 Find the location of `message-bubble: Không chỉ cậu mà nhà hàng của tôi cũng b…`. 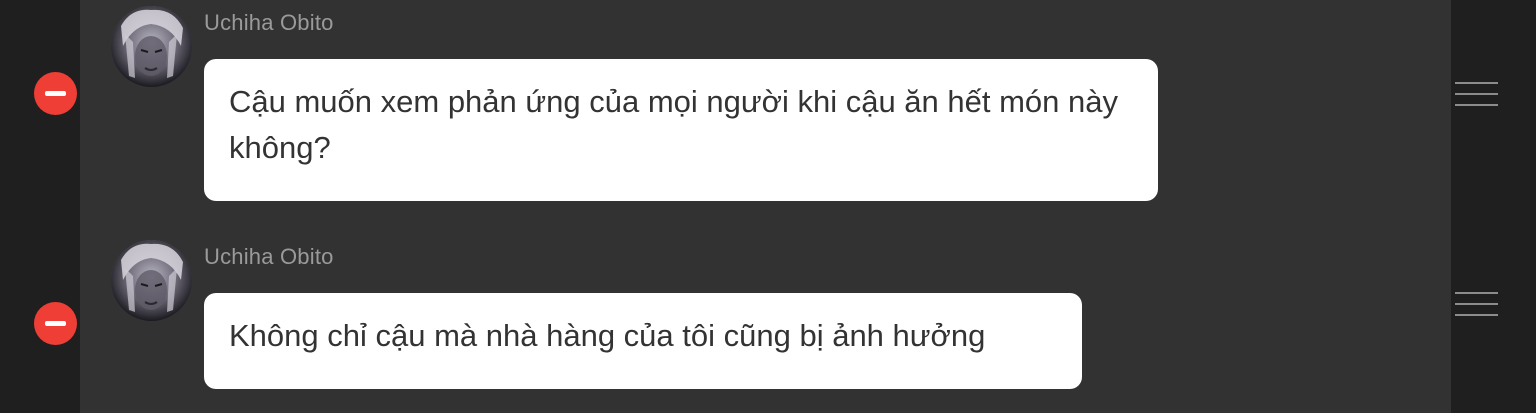

message-bubble: Không chỉ cậu mà nhà hàng của tôi cũng b… is located at coordinates (643, 341).